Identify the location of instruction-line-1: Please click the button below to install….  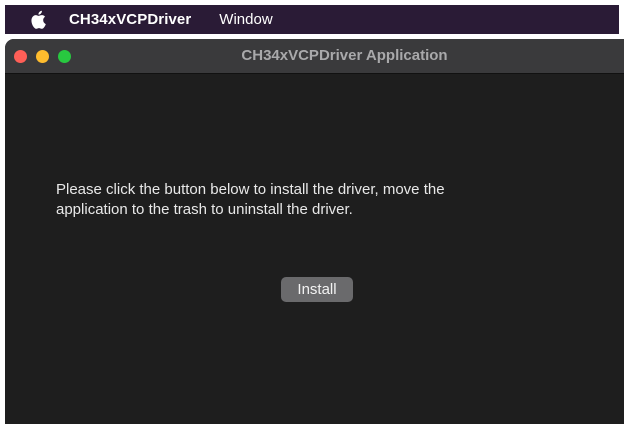
(250, 189).